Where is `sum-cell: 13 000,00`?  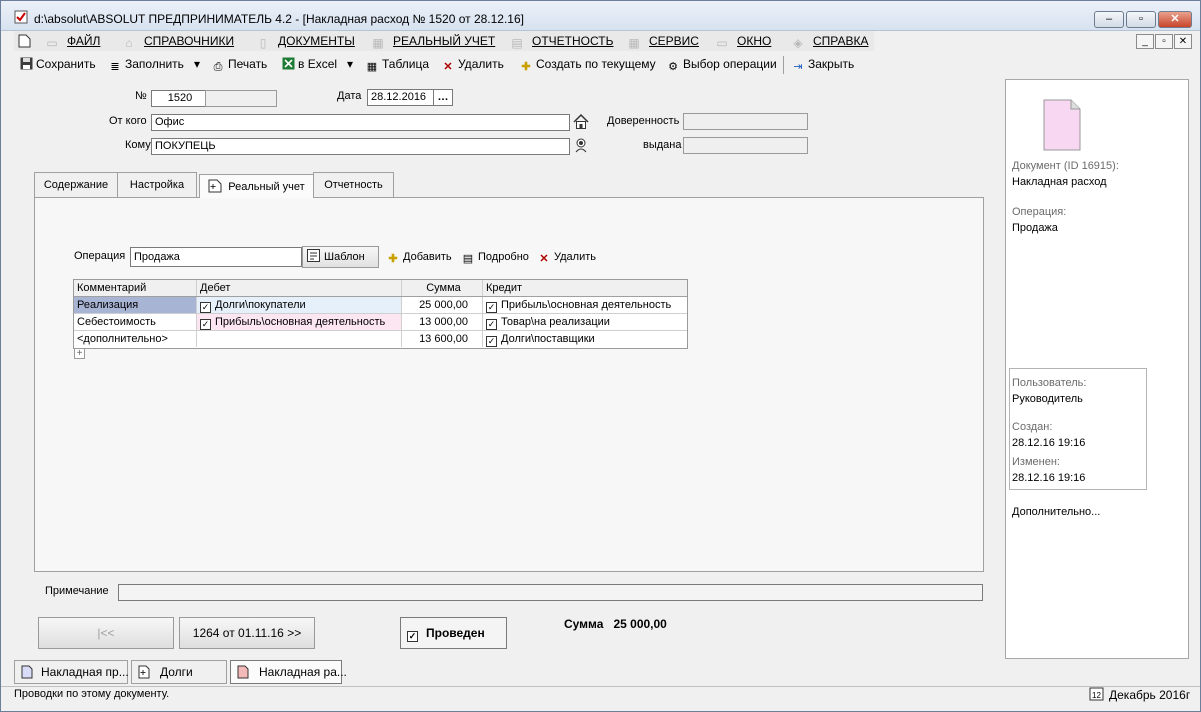
sum-cell: 13 000,00 is located at coordinates (442, 322).